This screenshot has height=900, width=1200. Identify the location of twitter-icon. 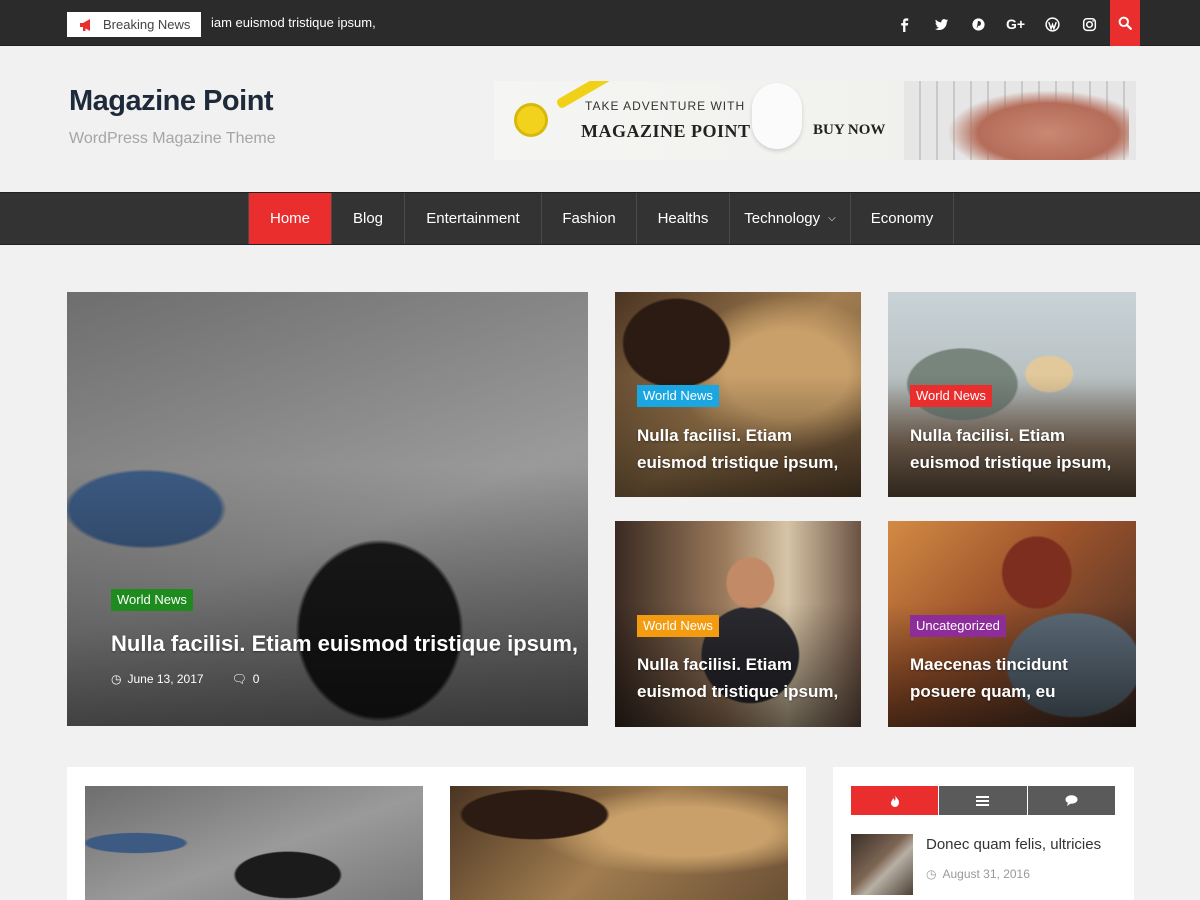
(941, 24).